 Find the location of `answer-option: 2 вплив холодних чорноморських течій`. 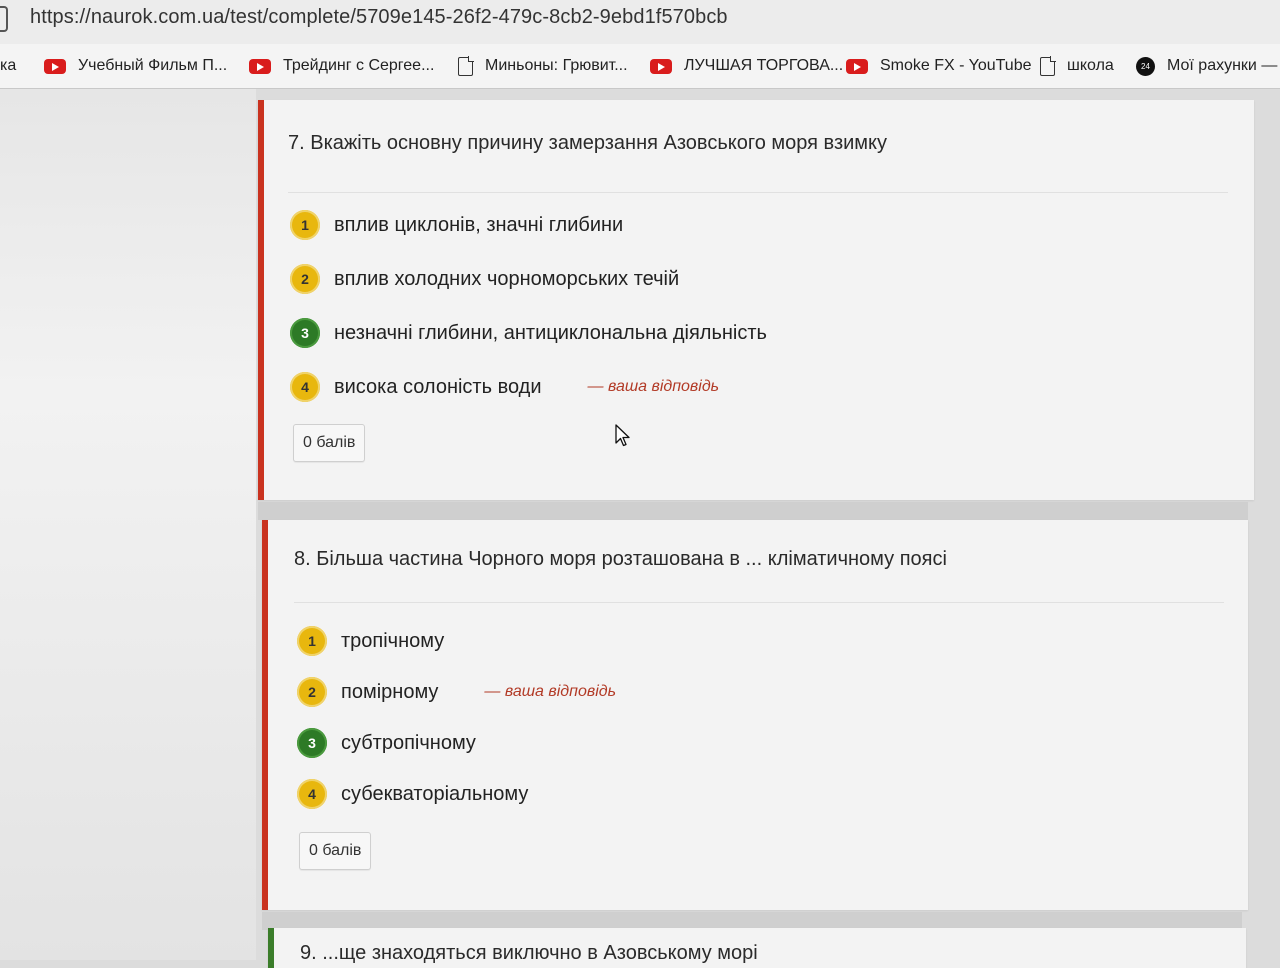

answer-option: 2 вплив холодних чорноморських течій is located at coordinates (484, 279).